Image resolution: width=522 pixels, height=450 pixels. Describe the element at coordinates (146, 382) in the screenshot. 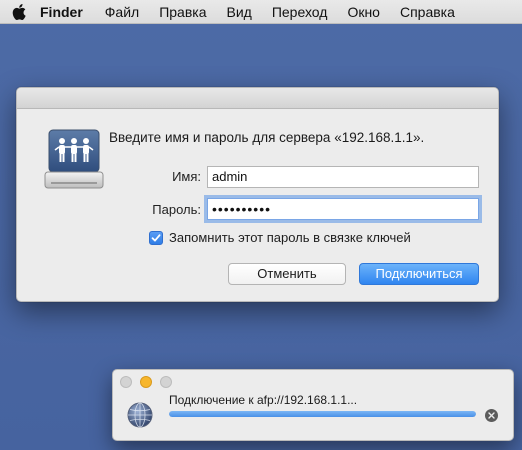

I see `window-minimize-button` at that location.